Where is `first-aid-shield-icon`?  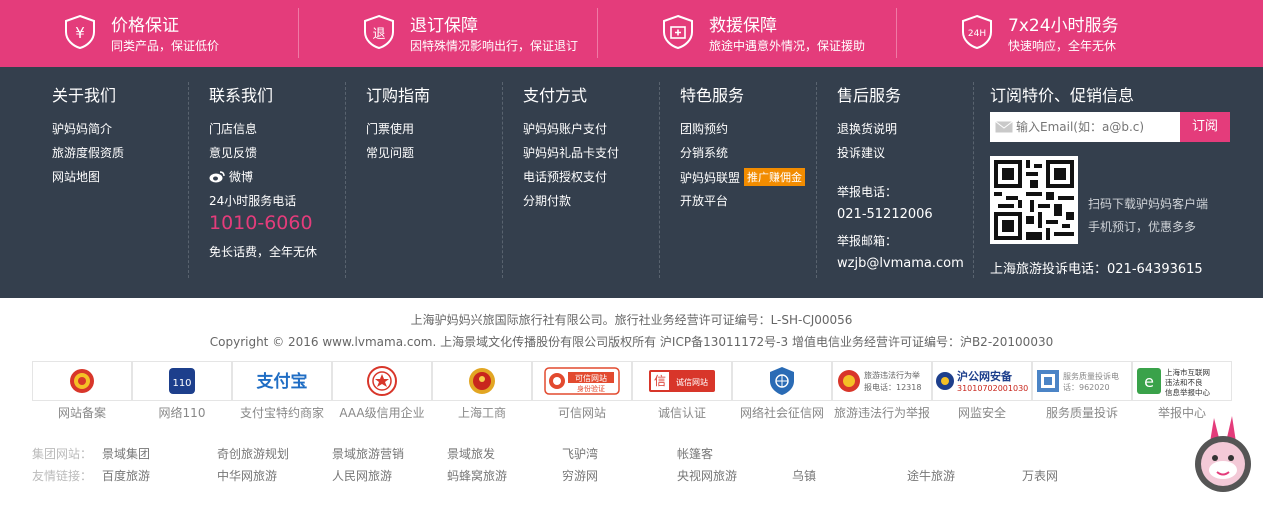
first-aid-shield-icon is located at coordinates (678, 32).